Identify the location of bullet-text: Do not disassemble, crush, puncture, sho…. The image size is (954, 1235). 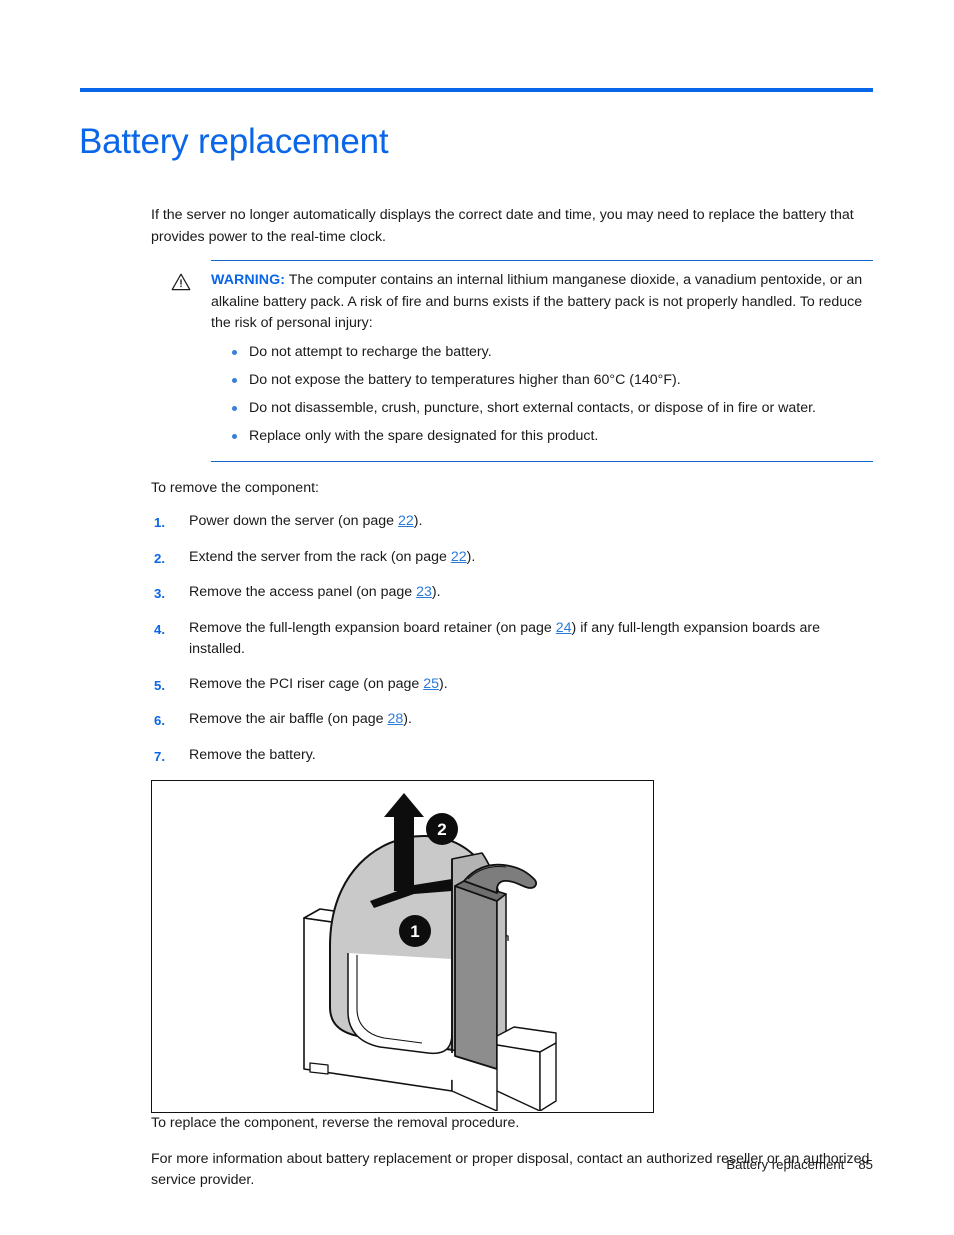
(532, 407).